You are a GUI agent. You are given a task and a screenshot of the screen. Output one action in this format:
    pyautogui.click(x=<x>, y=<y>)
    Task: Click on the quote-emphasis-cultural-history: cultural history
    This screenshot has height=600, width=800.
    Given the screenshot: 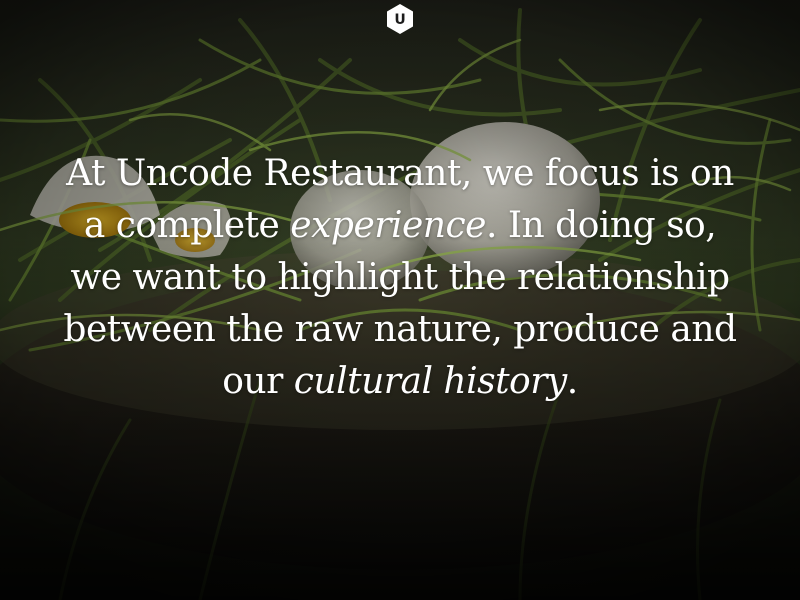 What is the action you would take?
    pyautogui.click(x=430, y=381)
    